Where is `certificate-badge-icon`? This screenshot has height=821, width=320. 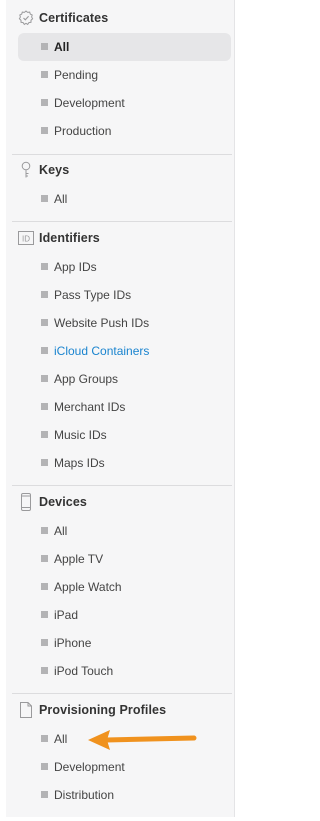 certificate-badge-icon is located at coordinates (26, 18).